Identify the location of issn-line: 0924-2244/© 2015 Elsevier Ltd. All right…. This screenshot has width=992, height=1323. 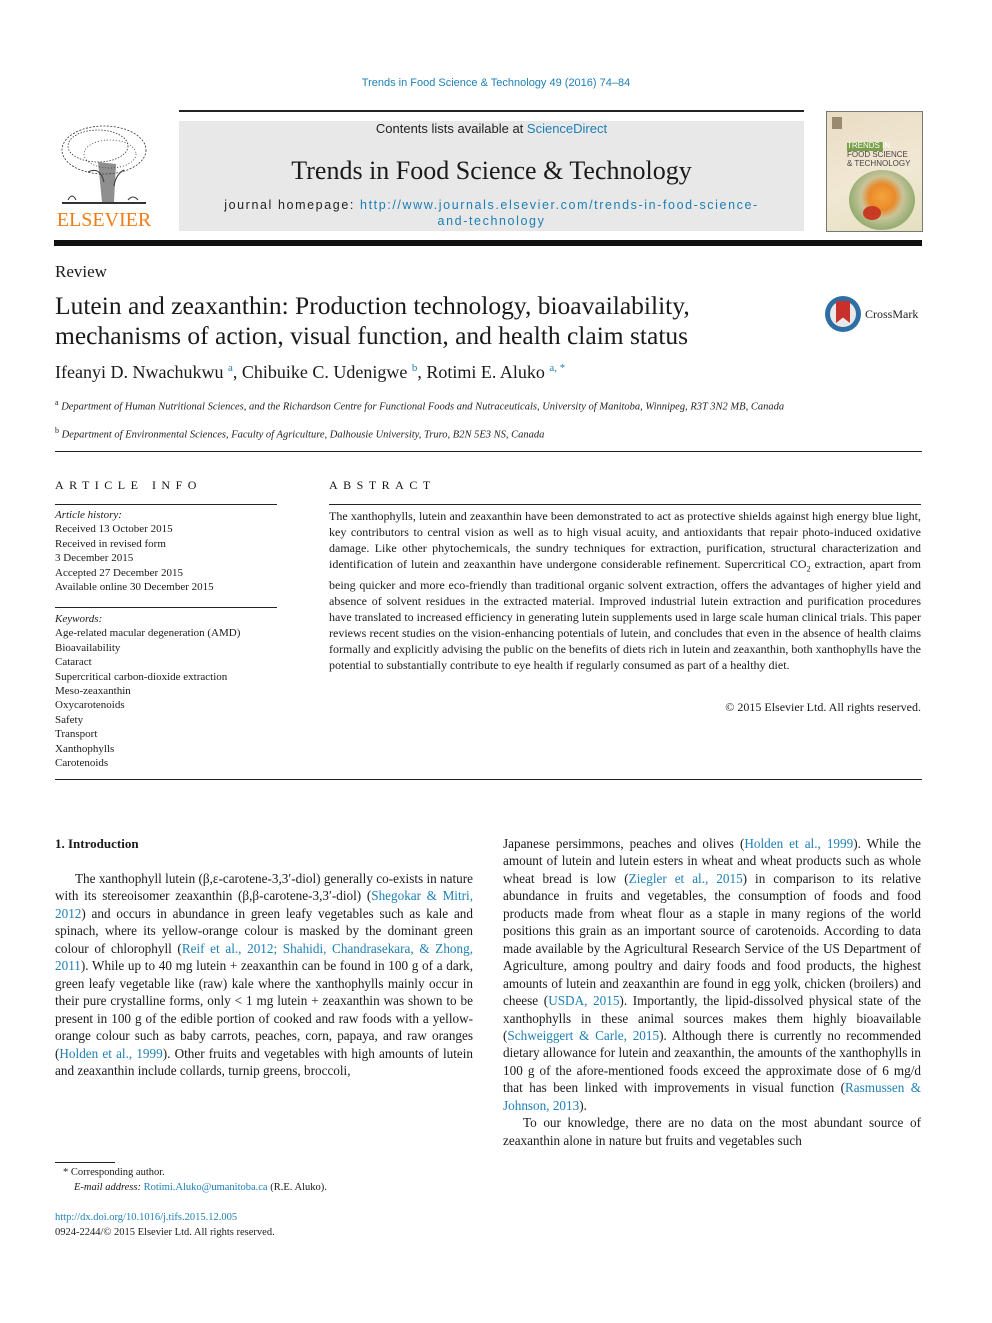
(165, 1232).